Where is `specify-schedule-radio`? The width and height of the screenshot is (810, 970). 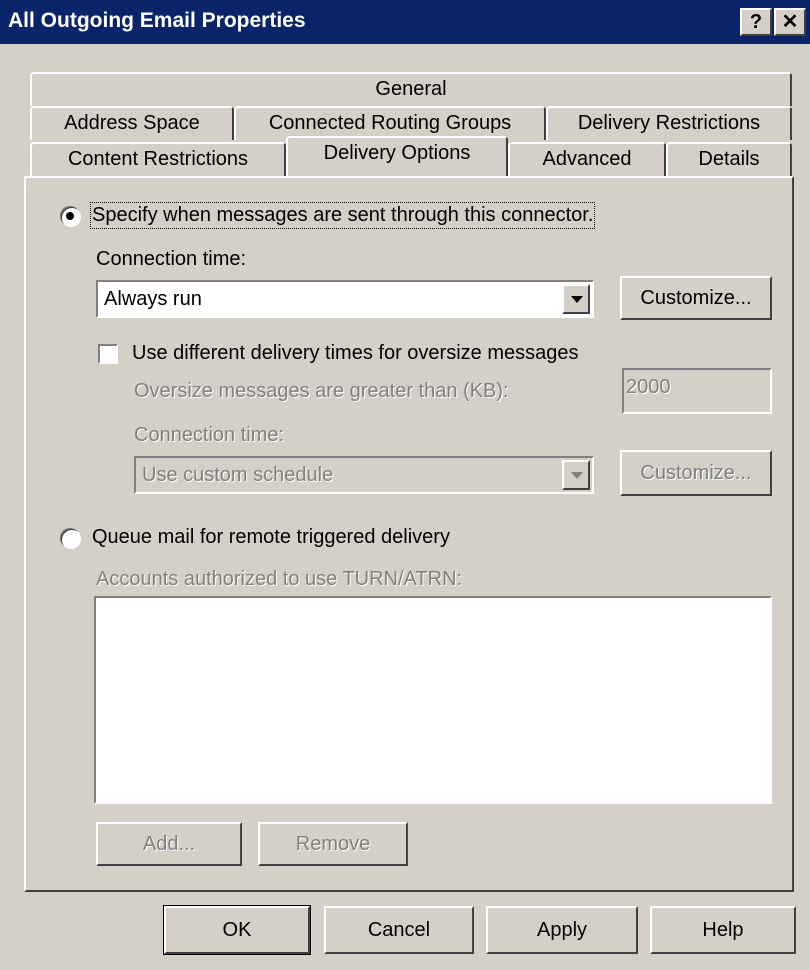
specify-schedule-radio is located at coordinates (70, 216).